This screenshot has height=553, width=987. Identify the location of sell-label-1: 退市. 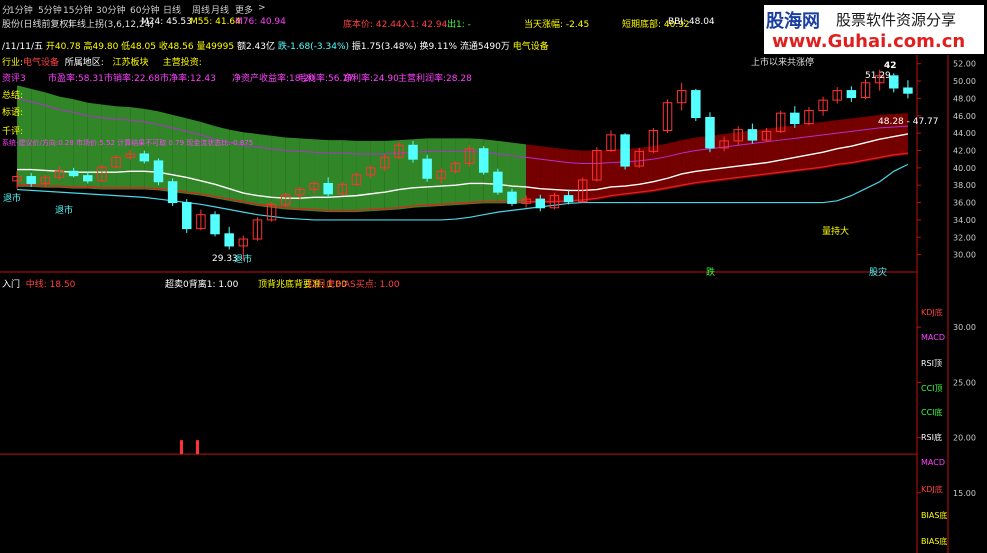
(64, 211).